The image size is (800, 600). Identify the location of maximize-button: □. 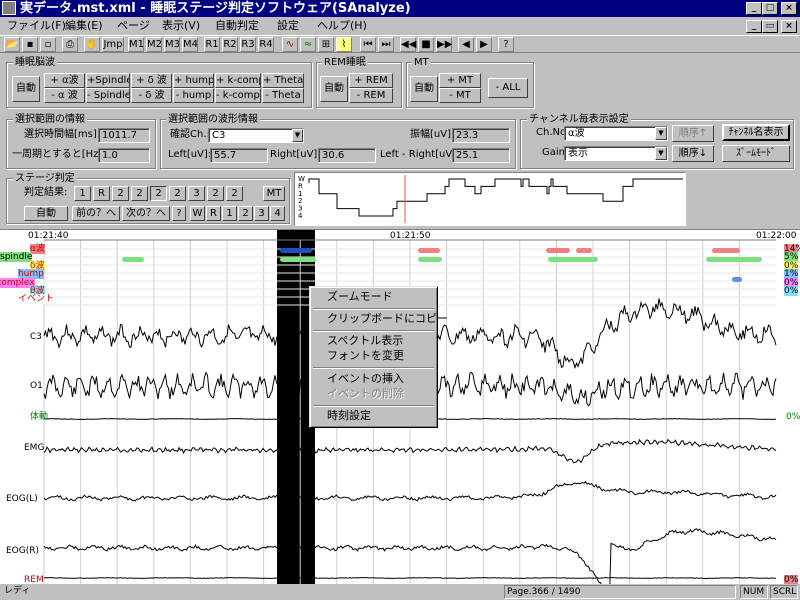
(770, 8).